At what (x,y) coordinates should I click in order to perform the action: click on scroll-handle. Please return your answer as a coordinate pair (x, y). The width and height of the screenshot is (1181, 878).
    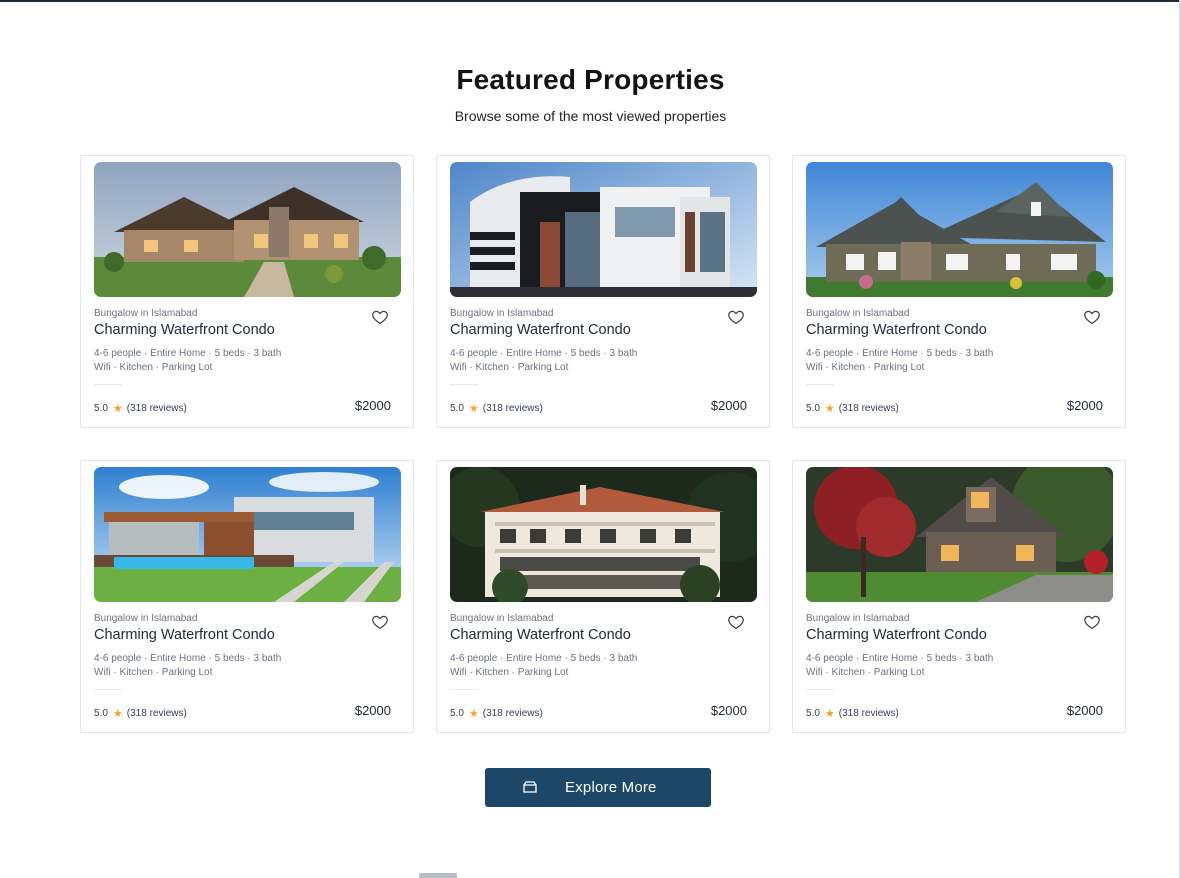
    Looking at the image, I should click on (438, 875).